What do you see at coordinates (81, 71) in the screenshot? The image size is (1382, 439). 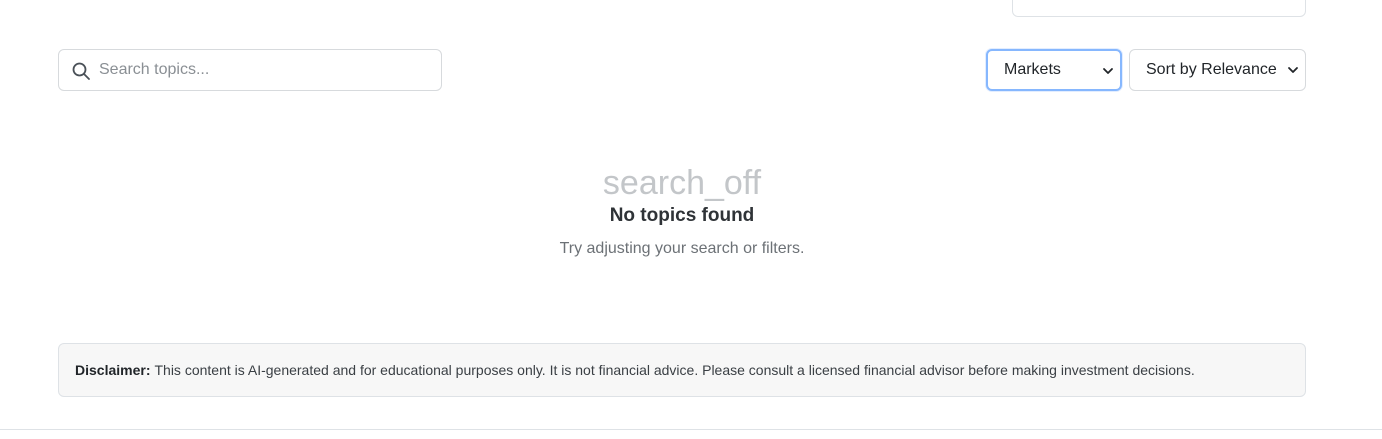 I see `search-icon` at bounding box center [81, 71].